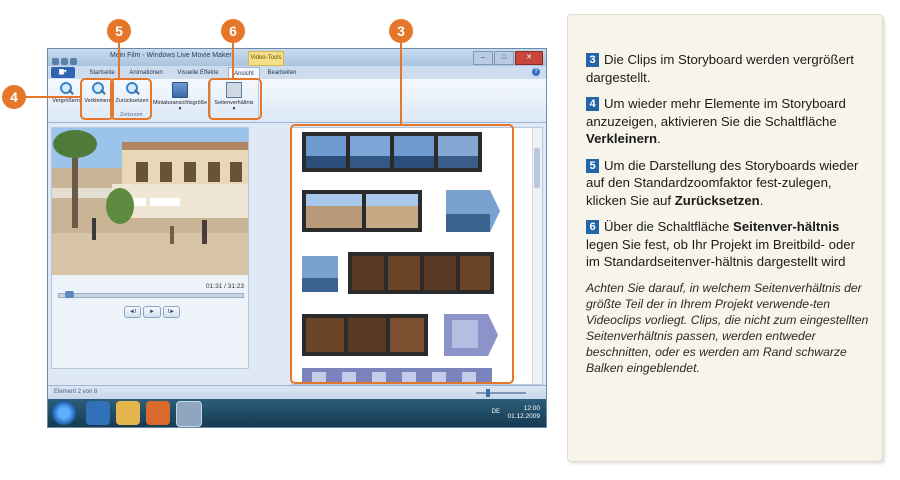  What do you see at coordinates (171, 312) in the screenshot?
I see `next-frame-button: I►` at bounding box center [171, 312].